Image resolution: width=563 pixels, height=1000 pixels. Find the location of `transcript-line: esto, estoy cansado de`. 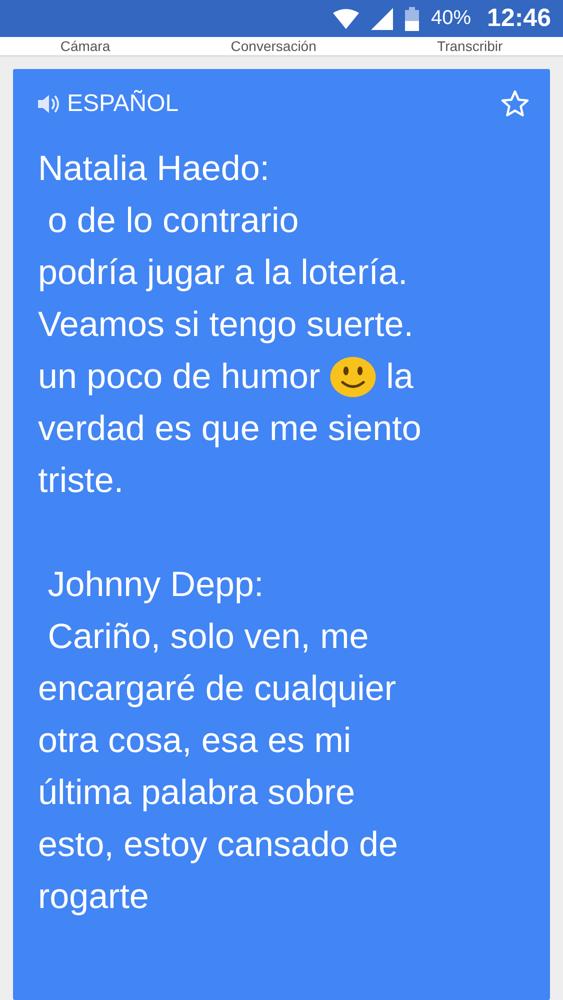

transcript-line: esto, estoy cansado de is located at coordinates (218, 845).